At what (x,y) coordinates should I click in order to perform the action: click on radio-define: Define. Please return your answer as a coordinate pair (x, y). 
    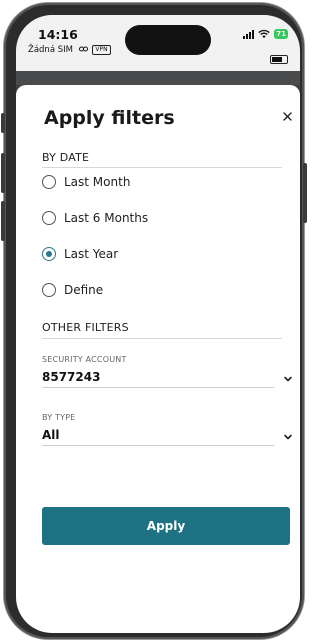
    Looking at the image, I should click on (72, 290).